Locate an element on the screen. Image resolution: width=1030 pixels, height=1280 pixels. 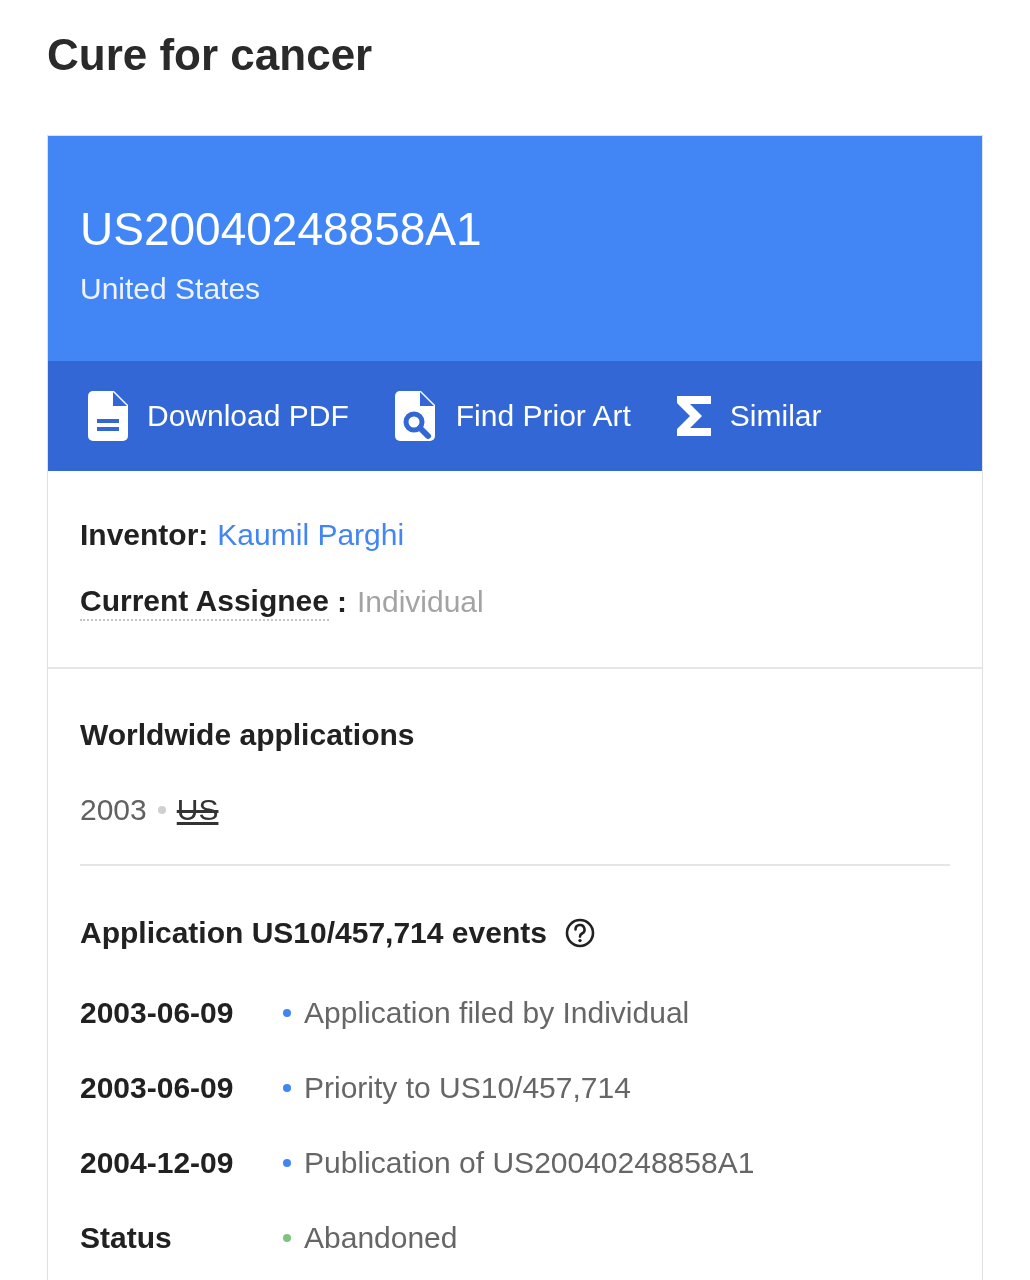
action-button: Similar is located at coordinates (749, 416).